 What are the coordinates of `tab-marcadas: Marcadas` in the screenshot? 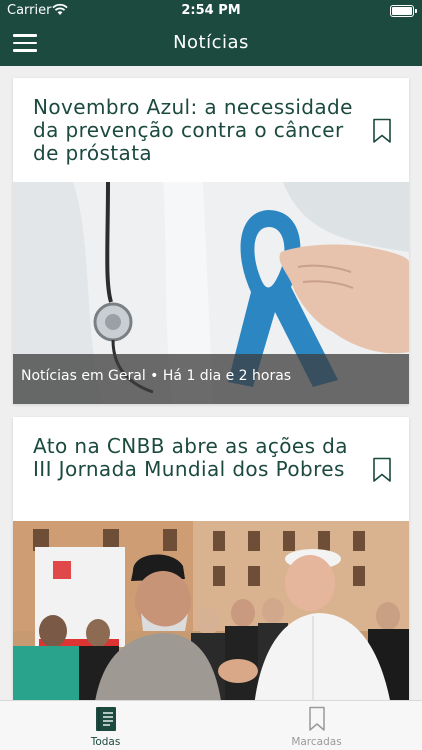 It's located at (316, 725).